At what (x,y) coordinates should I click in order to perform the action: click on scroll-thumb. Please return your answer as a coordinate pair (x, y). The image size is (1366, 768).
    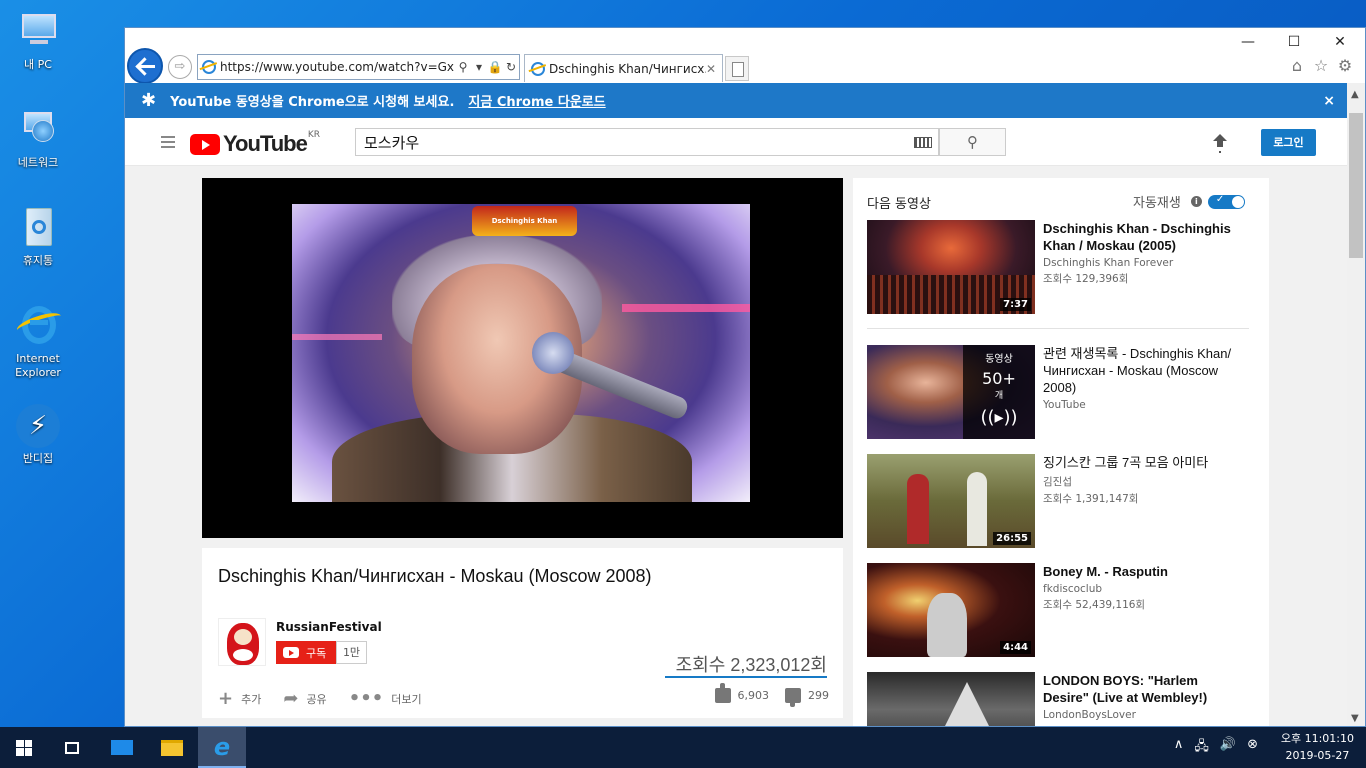
    Looking at the image, I should click on (1356, 185).